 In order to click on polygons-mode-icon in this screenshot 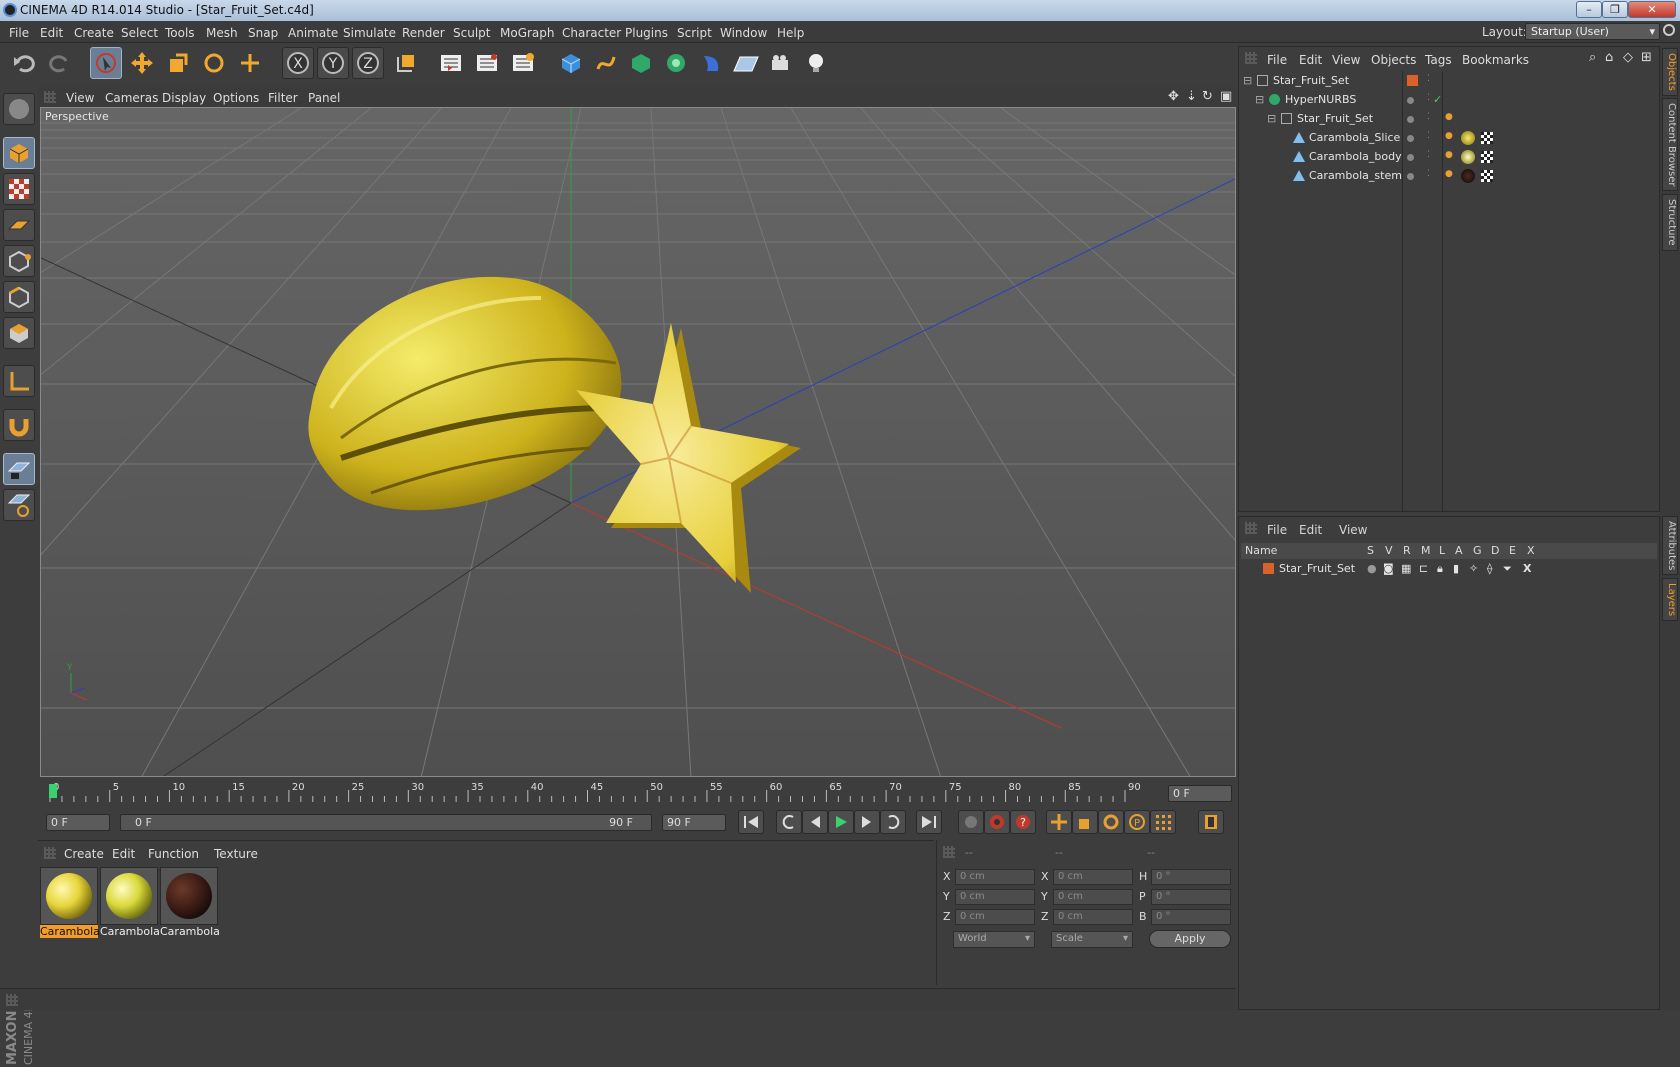, I will do `click(19, 333)`.